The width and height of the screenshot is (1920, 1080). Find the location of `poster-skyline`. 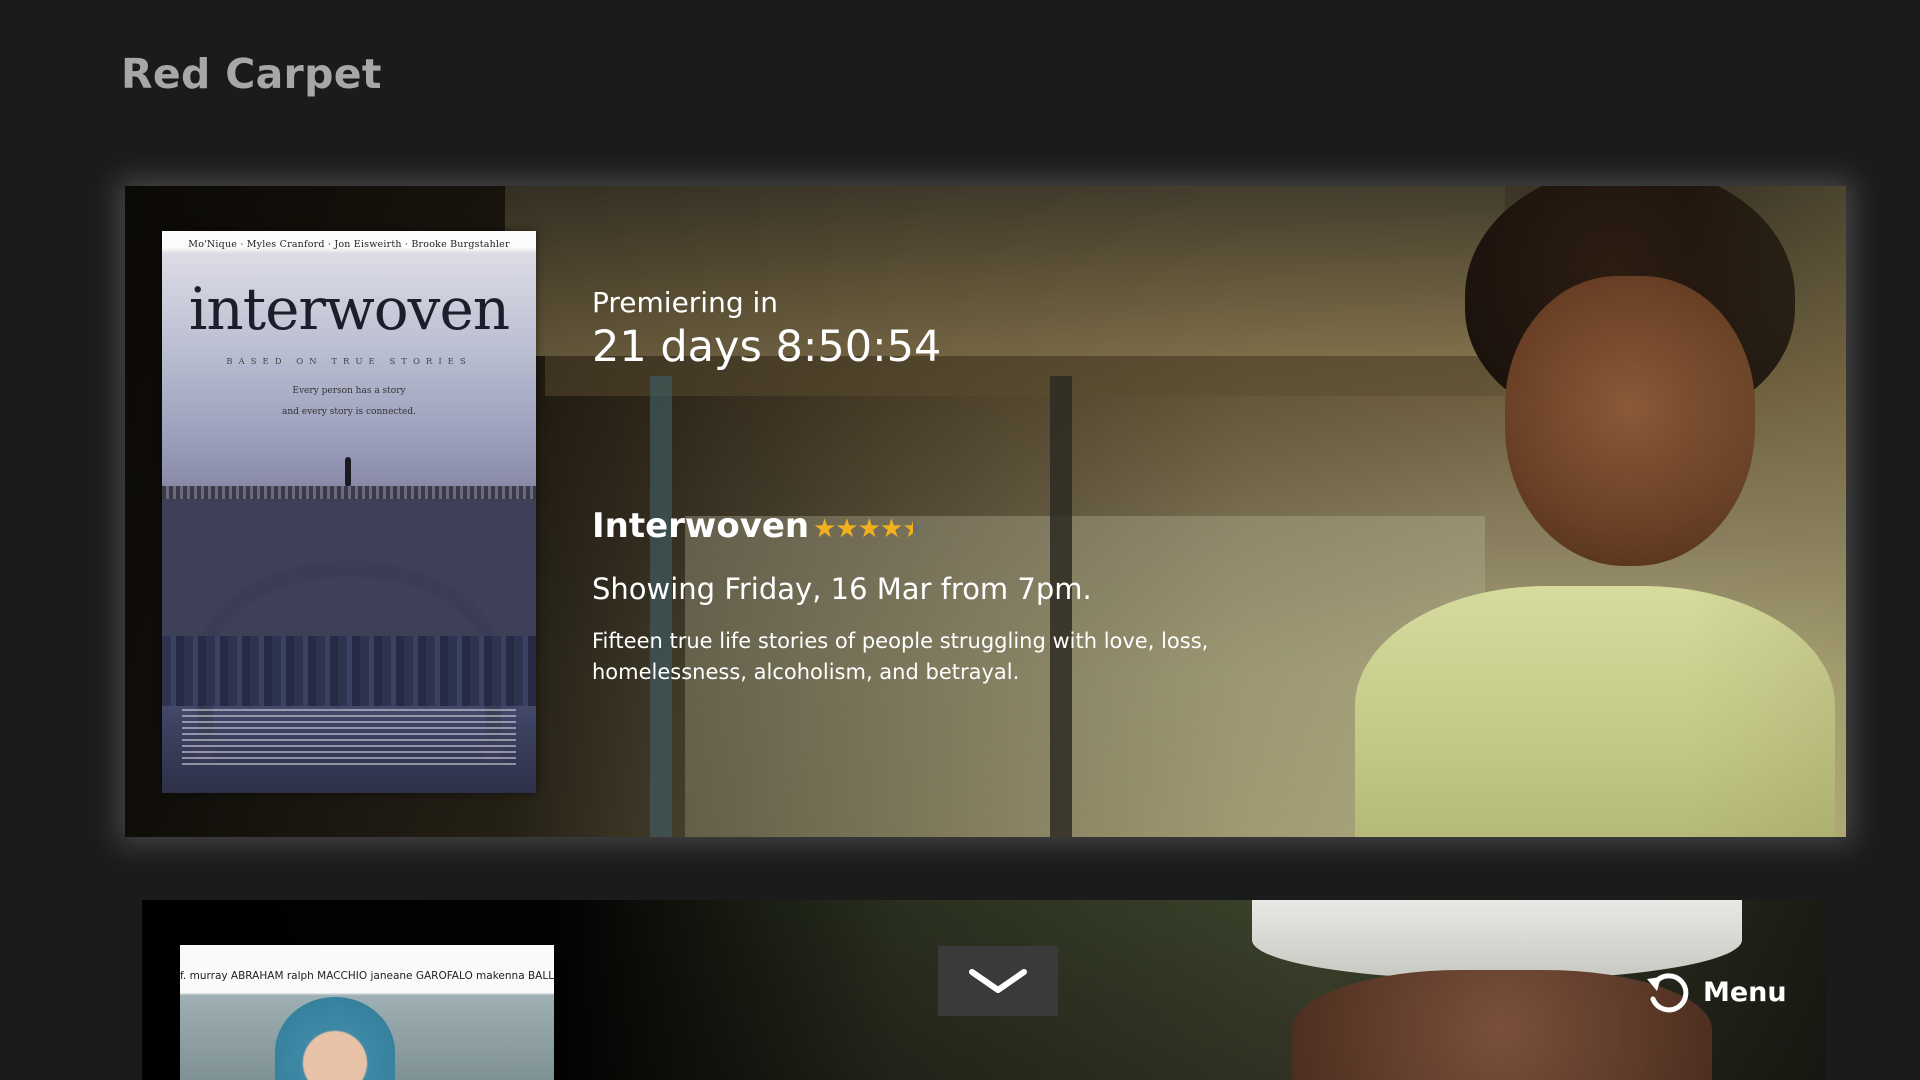

poster-skyline is located at coordinates (349, 671).